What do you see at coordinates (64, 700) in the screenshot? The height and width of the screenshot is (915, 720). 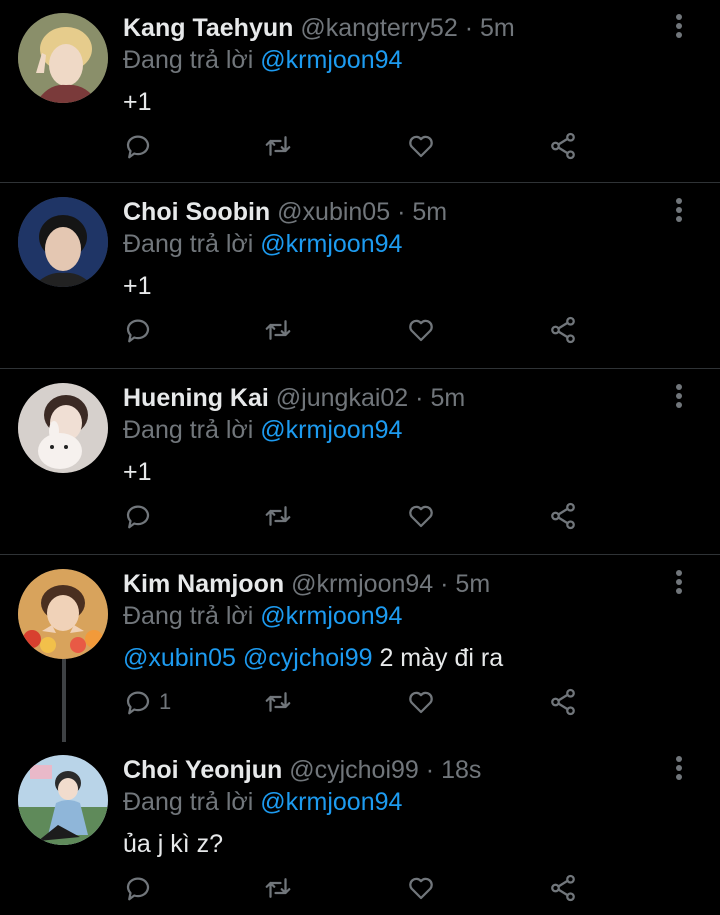 I see `thread-connector` at bounding box center [64, 700].